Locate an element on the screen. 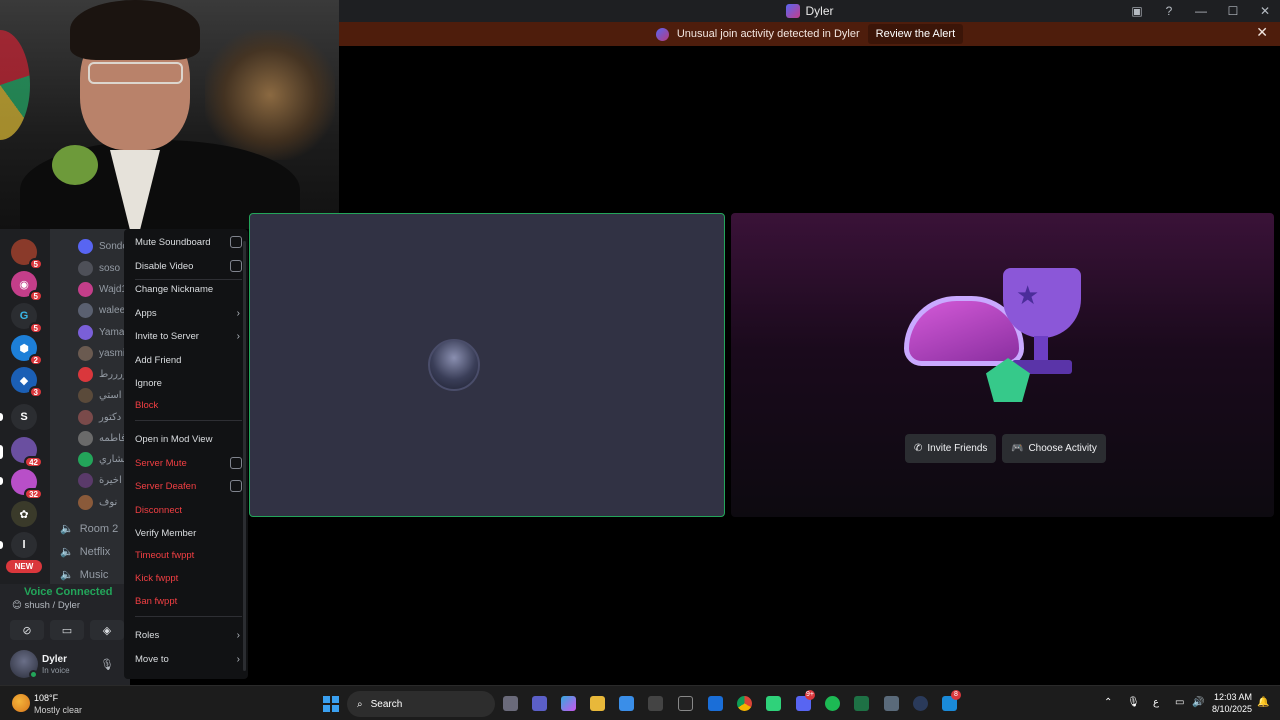 This screenshot has width=1280, height=720. chevron-right-icon: › is located at coordinates (238, 635).